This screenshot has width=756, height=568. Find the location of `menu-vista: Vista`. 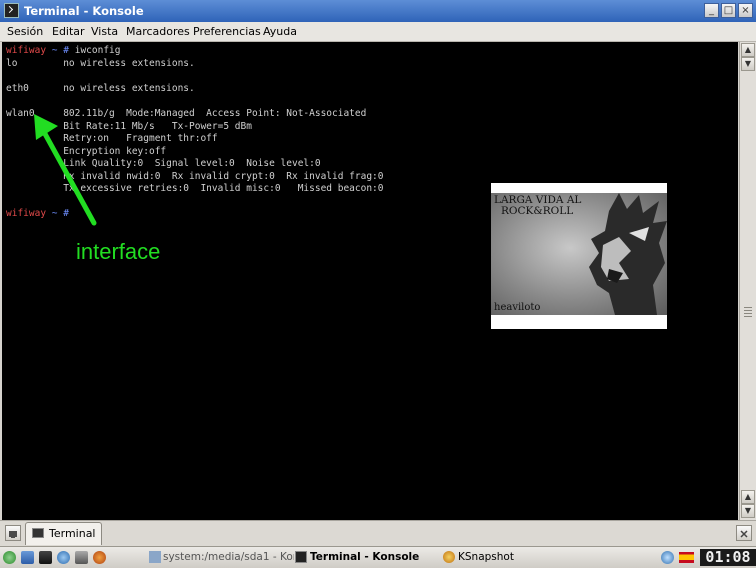

menu-vista: Vista is located at coordinates (104, 31).